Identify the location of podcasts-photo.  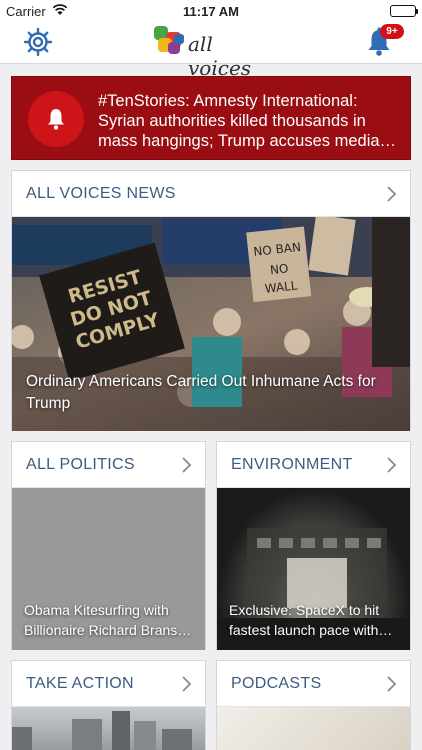
(313, 728).